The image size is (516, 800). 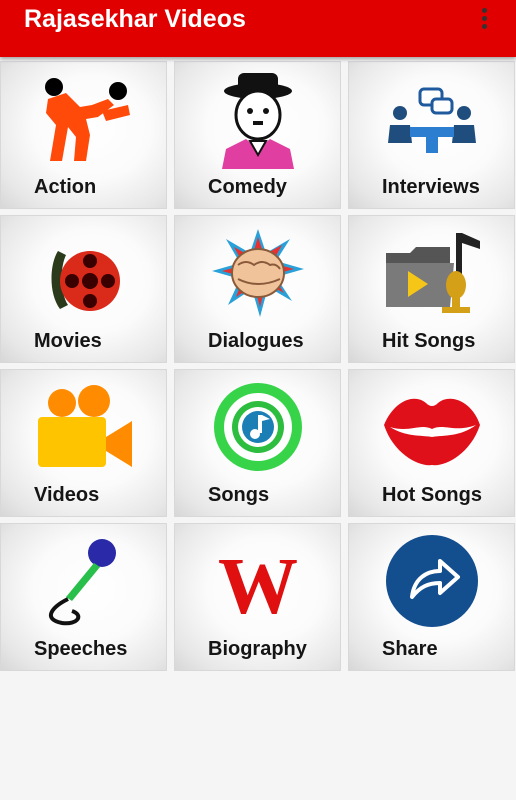 What do you see at coordinates (433, 273) in the screenshot?
I see `music-folder-icon` at bounding box center [433, 273].